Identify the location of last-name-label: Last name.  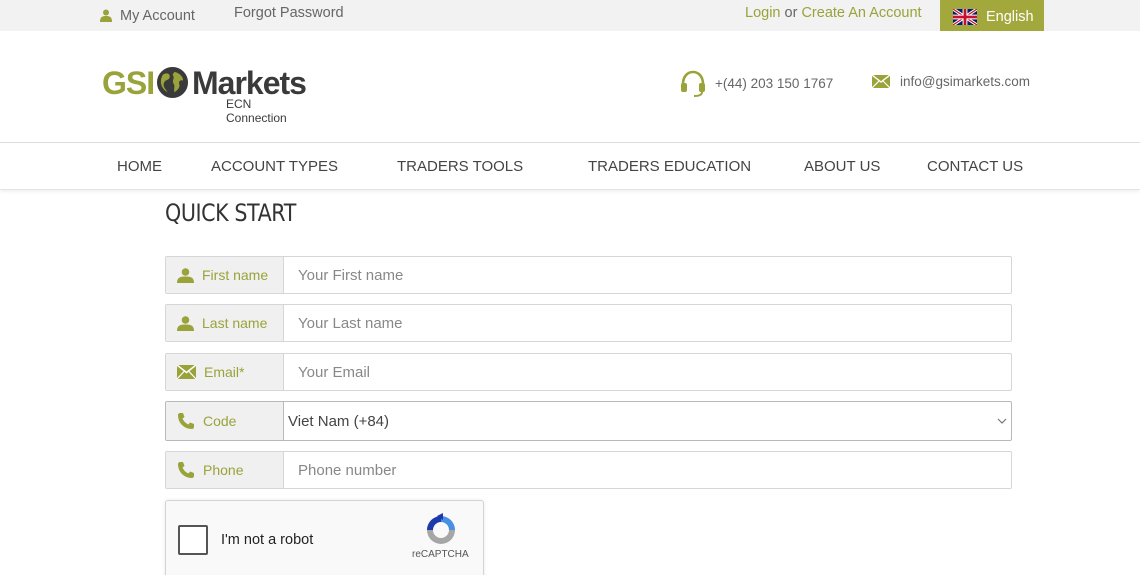
(235, 323).